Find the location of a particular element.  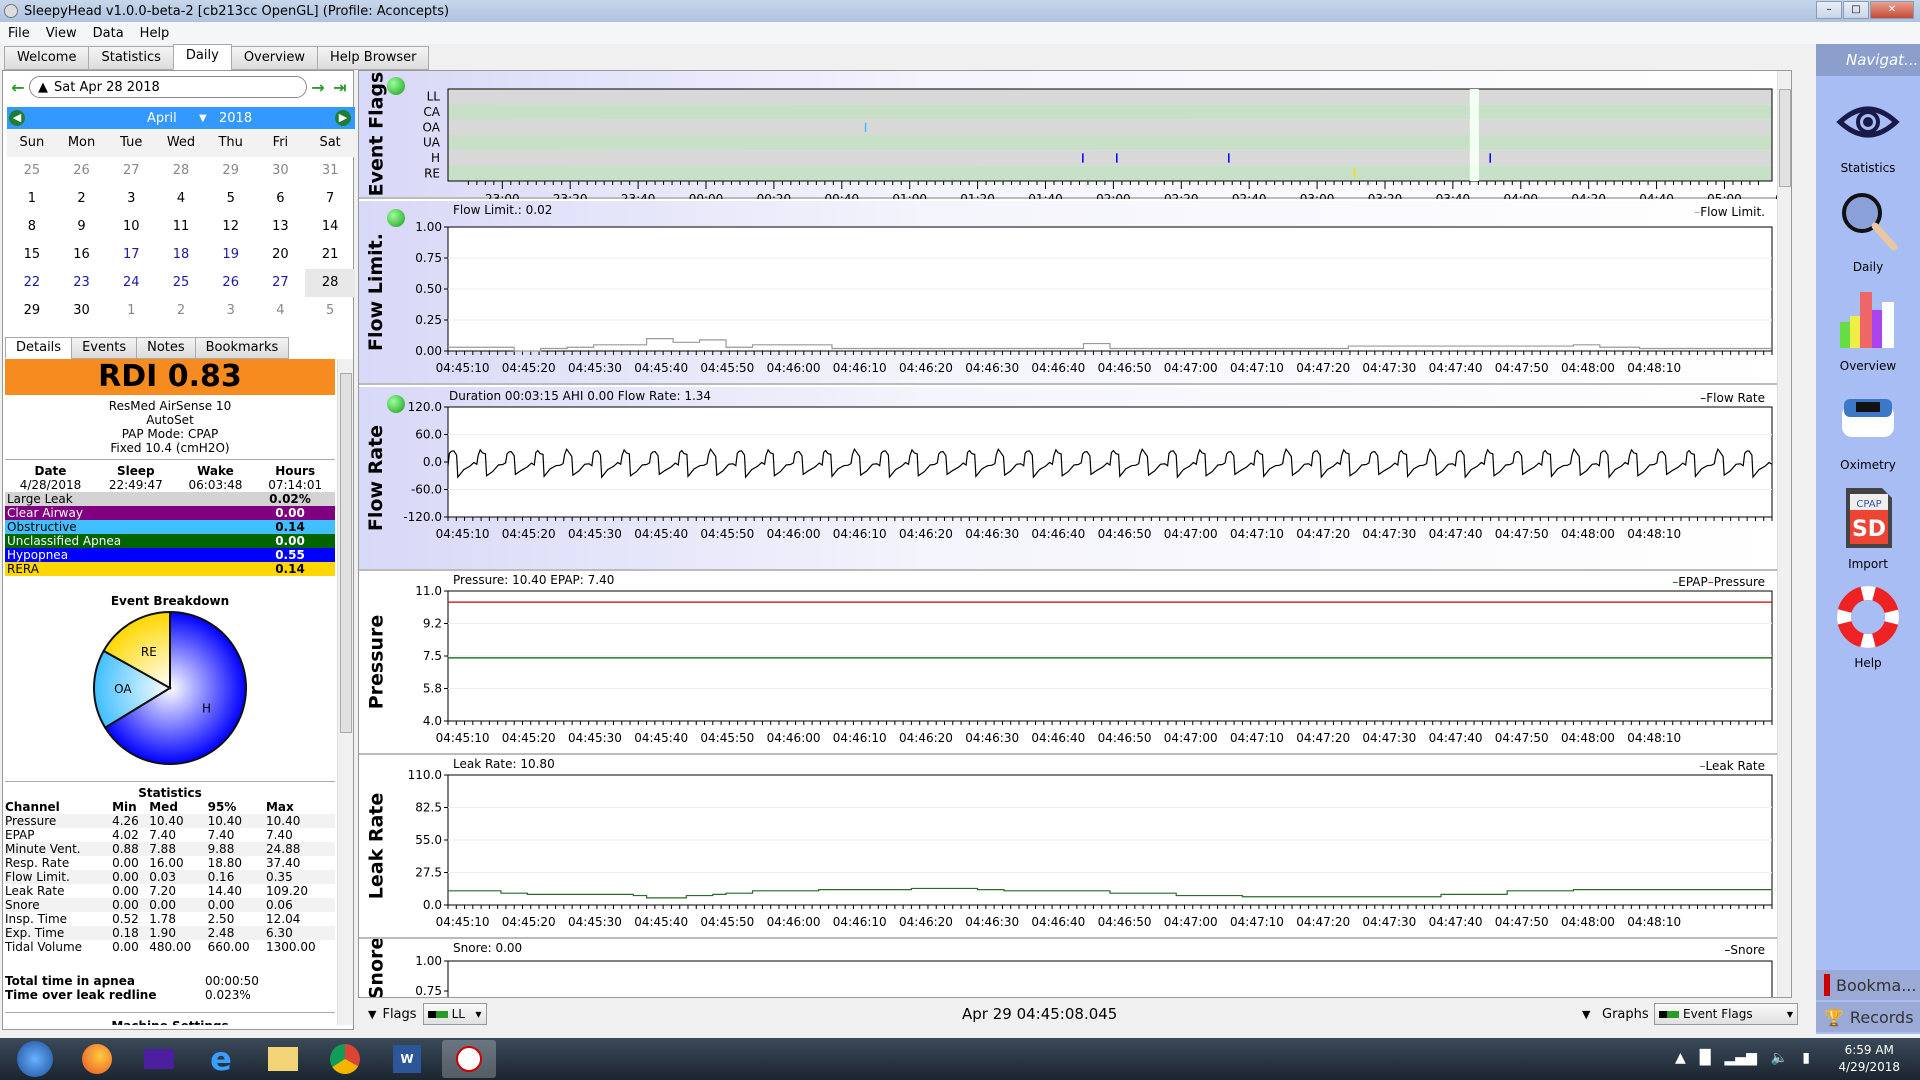

tab-statistics: Statistics is located at coordinates (131, 58).